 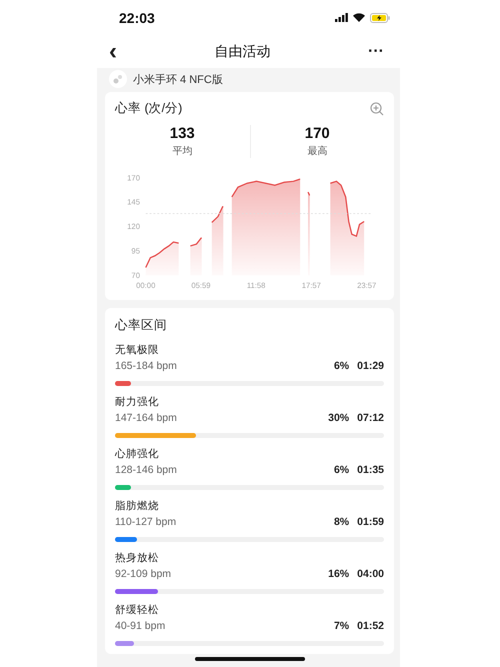 What do you see at coordinates (342, 522) in the screenshot?
I see `zone-percent: 8%` at bounding box center [342, 522].